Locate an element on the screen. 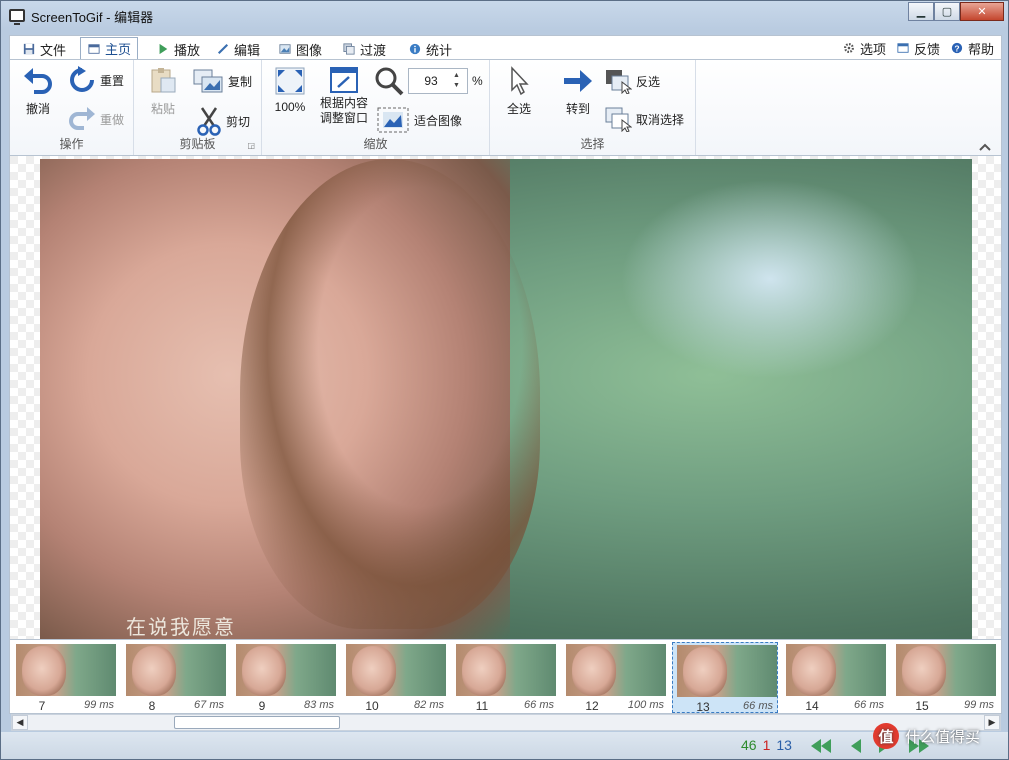  zoom-stepper: 93 ▲ ▼ is located at coordinates (438, 81).